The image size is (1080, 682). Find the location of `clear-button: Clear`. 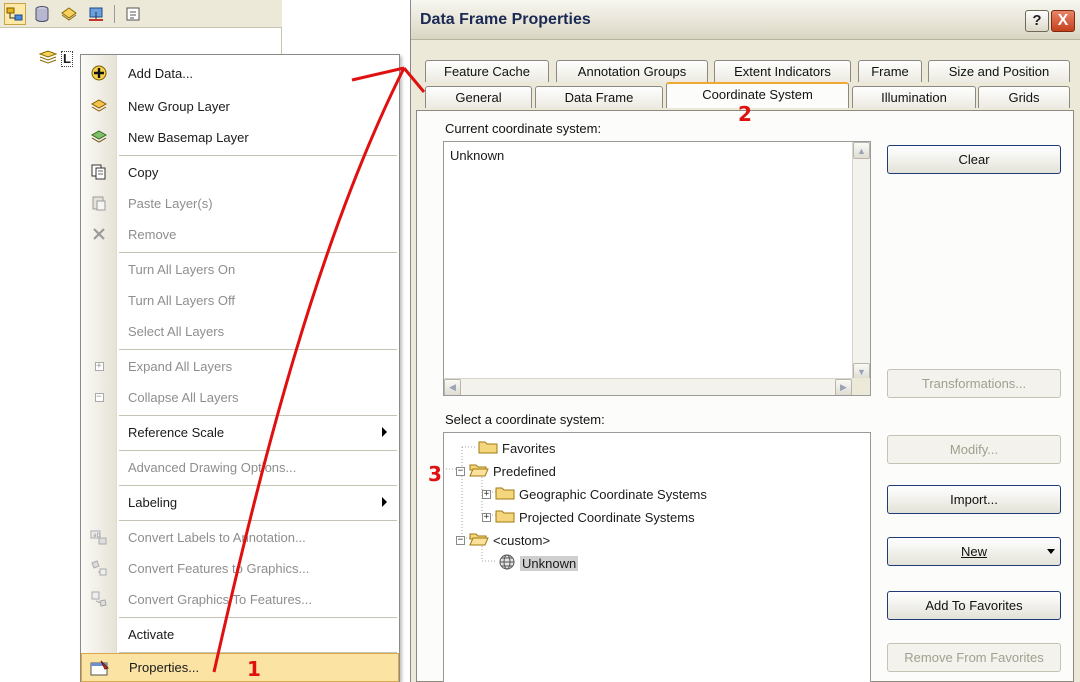

clear-button: Clear is located at coordinates (974, 159).